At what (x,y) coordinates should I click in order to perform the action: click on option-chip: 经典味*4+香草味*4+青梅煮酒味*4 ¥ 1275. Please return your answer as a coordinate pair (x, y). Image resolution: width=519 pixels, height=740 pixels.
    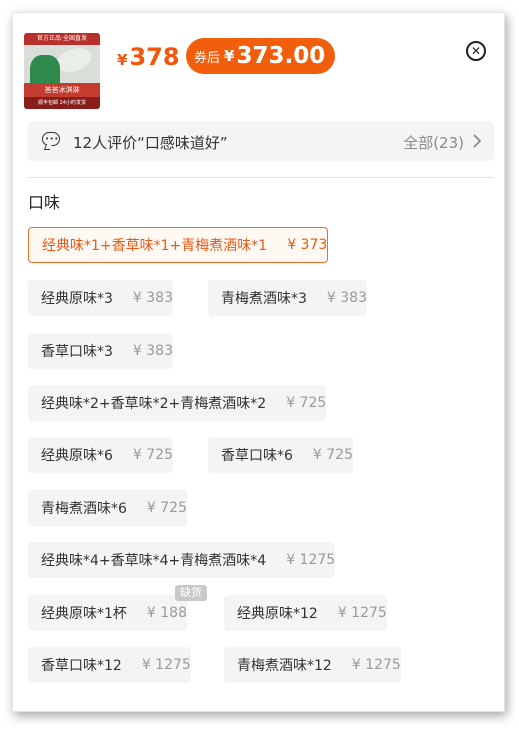
    Looking at the image, I should click on (182, 560).